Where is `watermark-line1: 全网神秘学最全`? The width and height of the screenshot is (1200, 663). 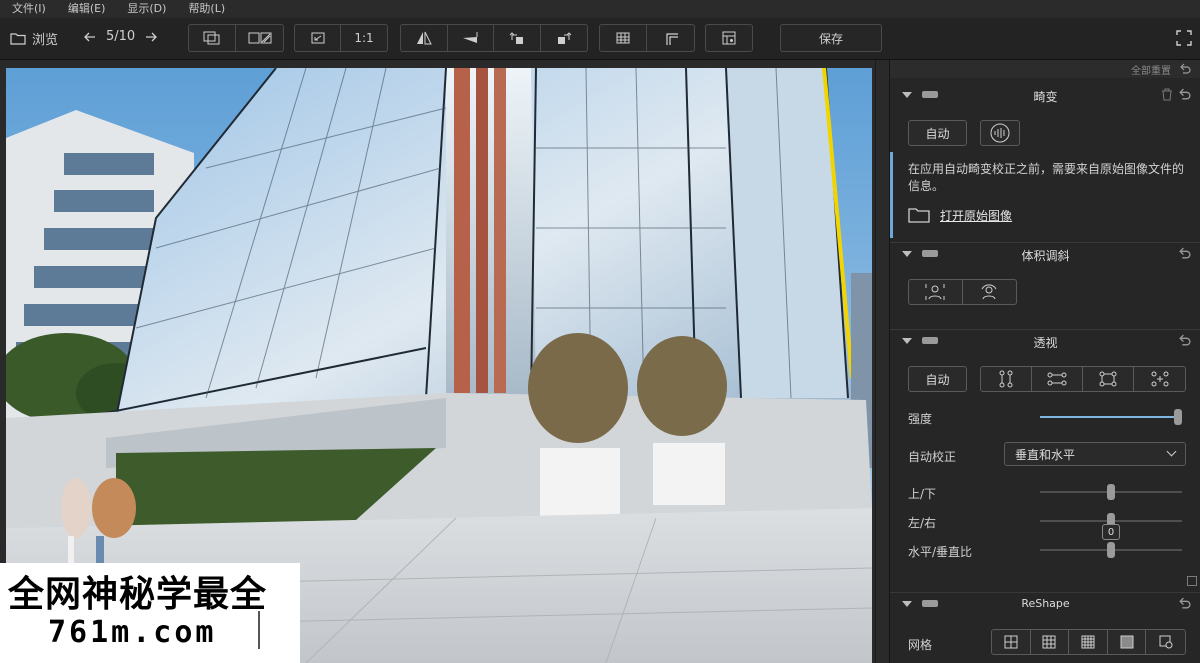
watermark-line1: 全网神秘学最全 is located at coordinates (138, 594).